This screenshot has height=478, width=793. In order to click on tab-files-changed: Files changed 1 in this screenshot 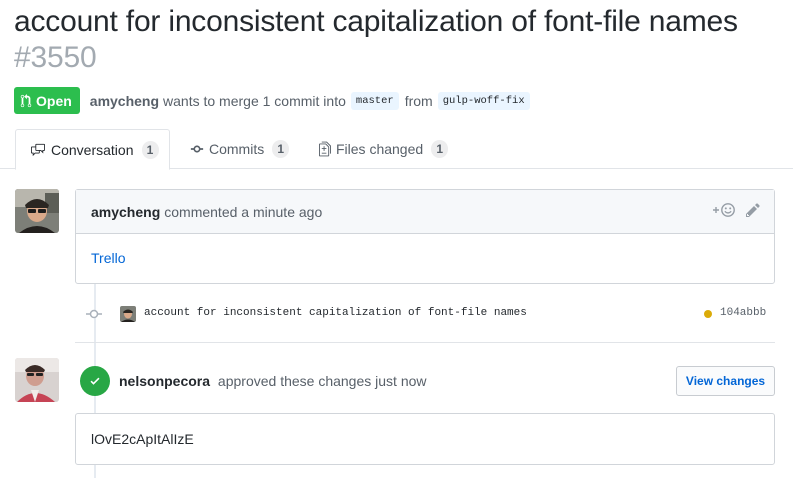, I will do `click(384, 149)`.